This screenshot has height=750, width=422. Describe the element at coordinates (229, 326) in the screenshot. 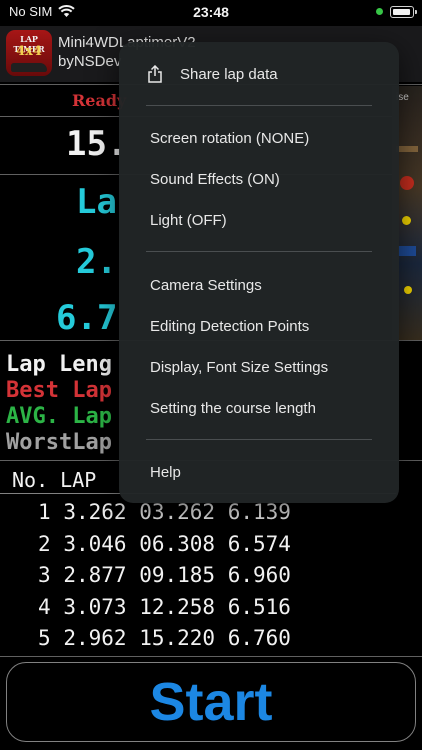

I see `menu-item-editing-detection: Editing Detection Points` at that location.